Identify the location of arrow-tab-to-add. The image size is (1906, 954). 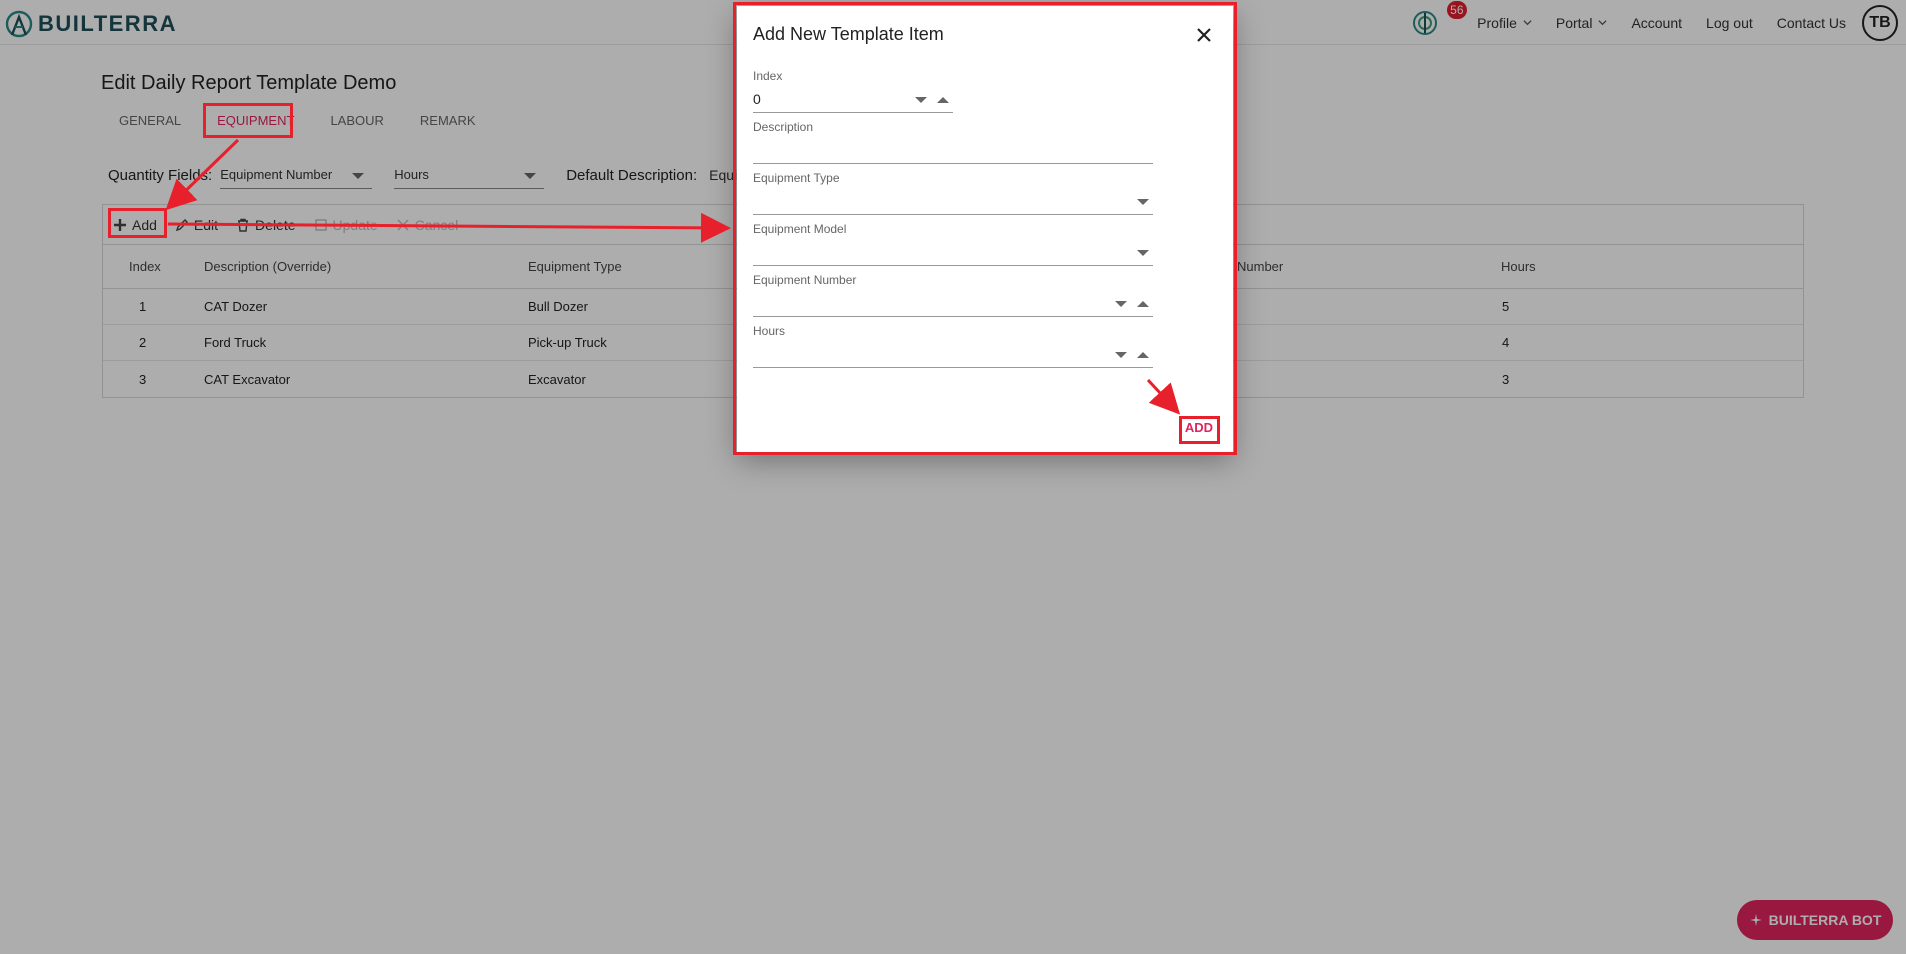
(202, 174).